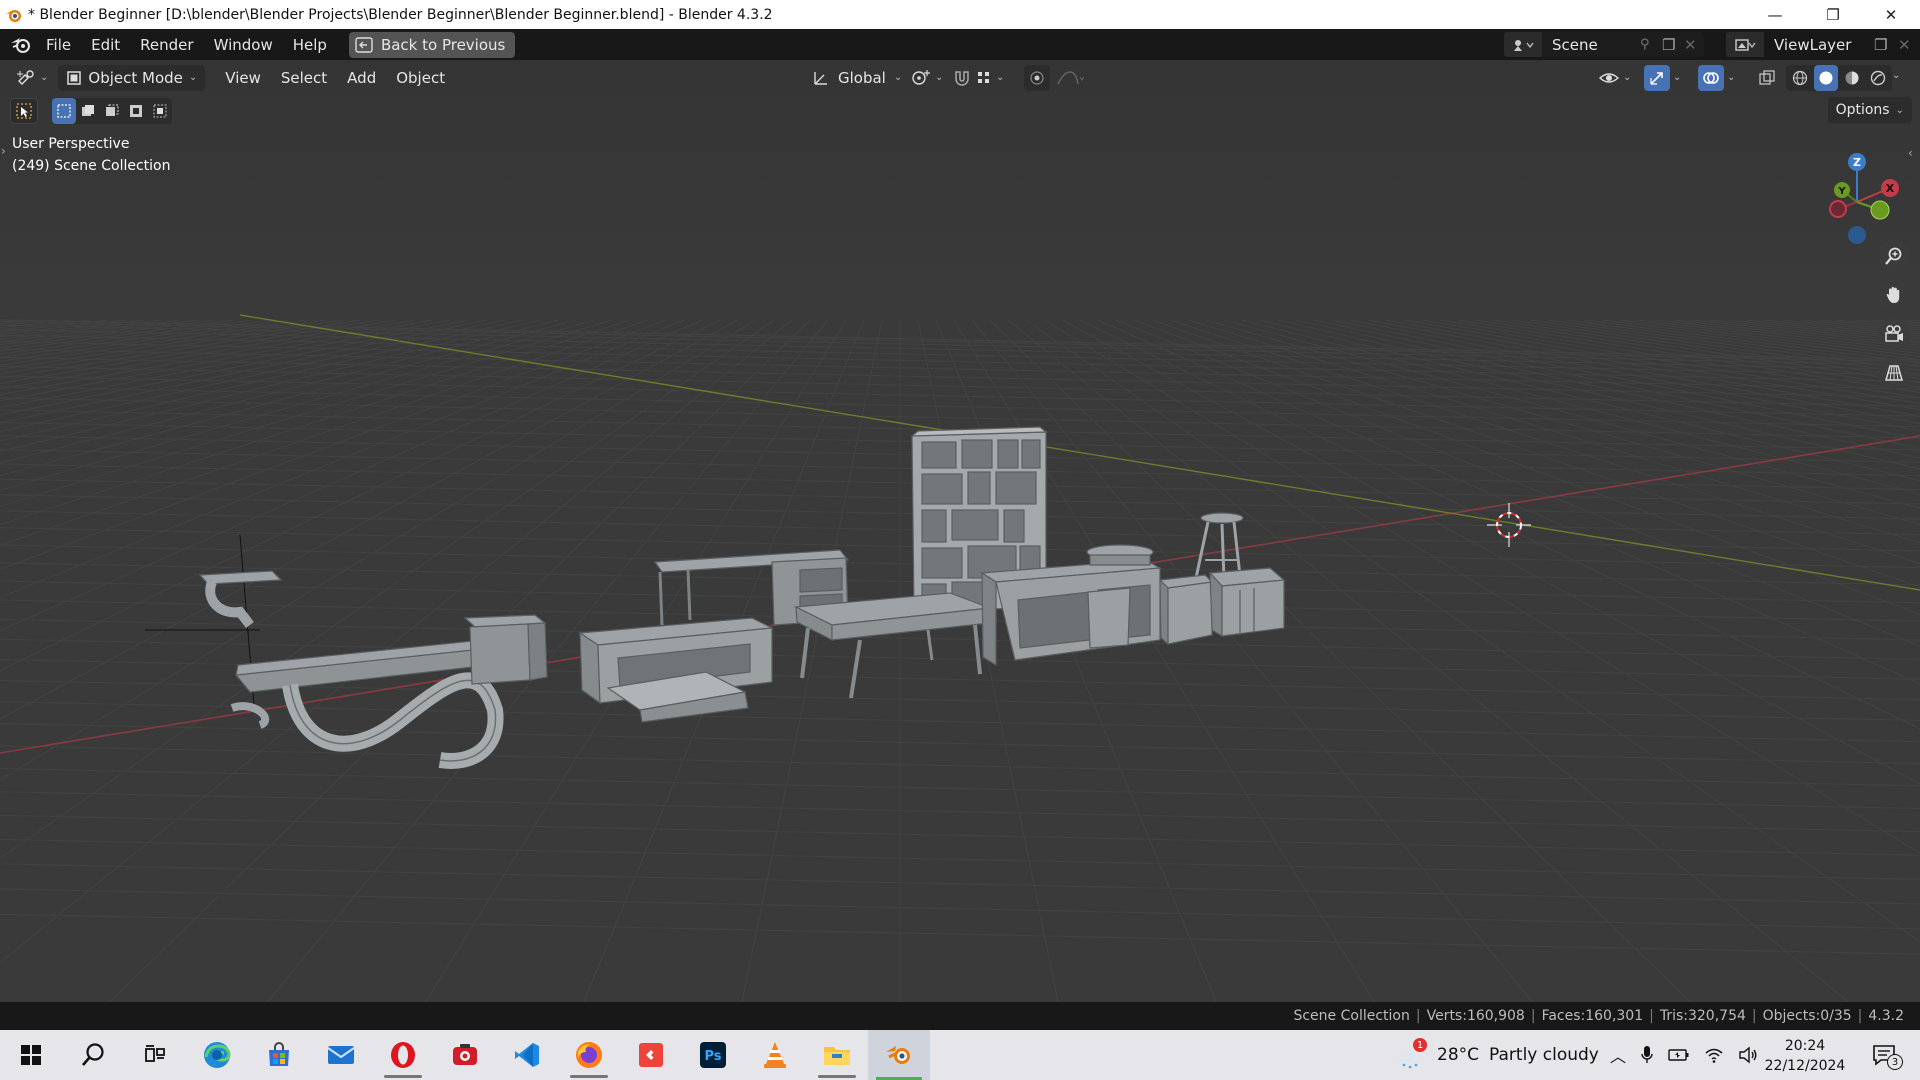 The width and height of the screenshot is (1920, 1080). Describe the element at coordinates (1869, 110) in the screenshot. I see `options-dropdown: Options ⌄` at that location.